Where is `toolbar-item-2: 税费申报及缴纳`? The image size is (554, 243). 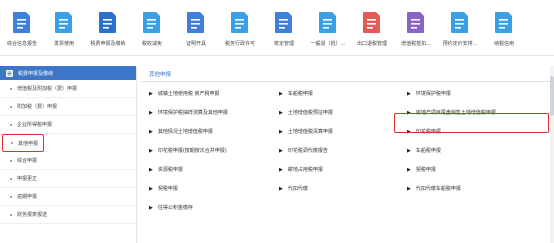 toolbar-item-2: 税费申报及缴纳 is located at coordinates (108, 28).